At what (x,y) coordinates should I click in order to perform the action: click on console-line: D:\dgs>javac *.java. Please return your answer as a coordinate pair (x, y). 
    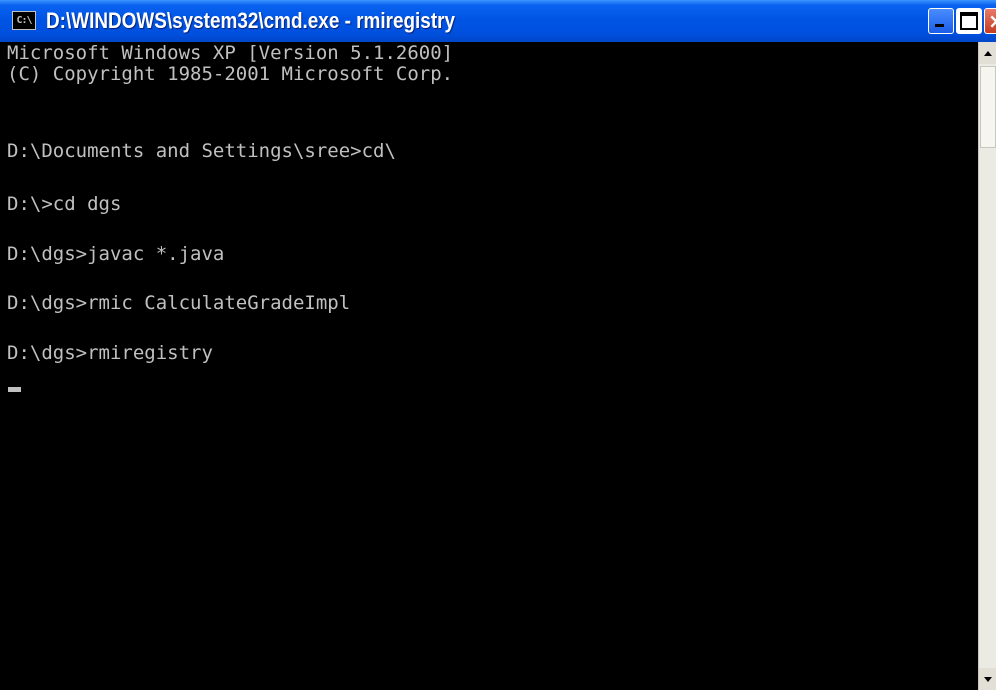
    Looking at the image, I should click on (116, 254).